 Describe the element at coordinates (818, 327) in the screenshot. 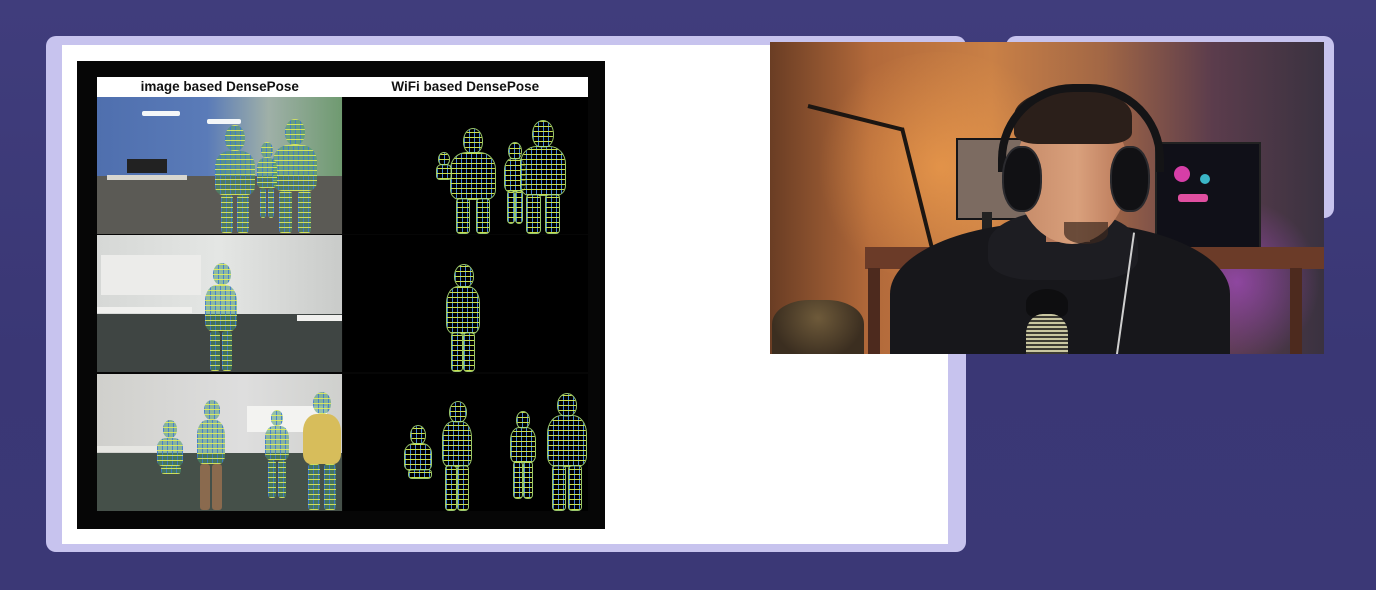

I see `plant` at that location.